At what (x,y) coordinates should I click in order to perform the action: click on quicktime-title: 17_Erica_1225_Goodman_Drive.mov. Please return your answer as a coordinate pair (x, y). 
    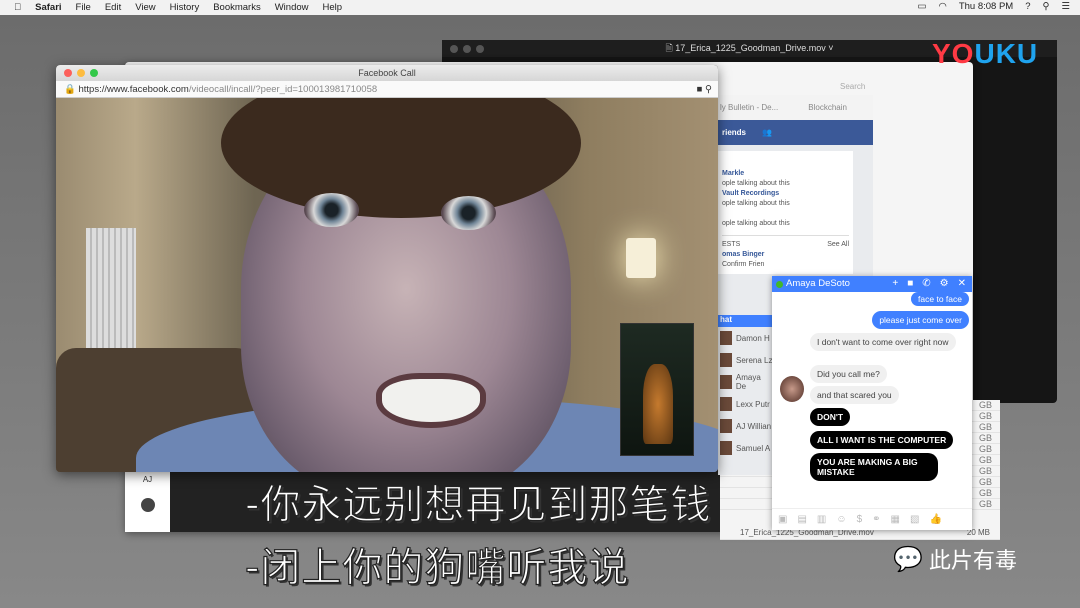
    Looking at the image, I should click on (750, 48).